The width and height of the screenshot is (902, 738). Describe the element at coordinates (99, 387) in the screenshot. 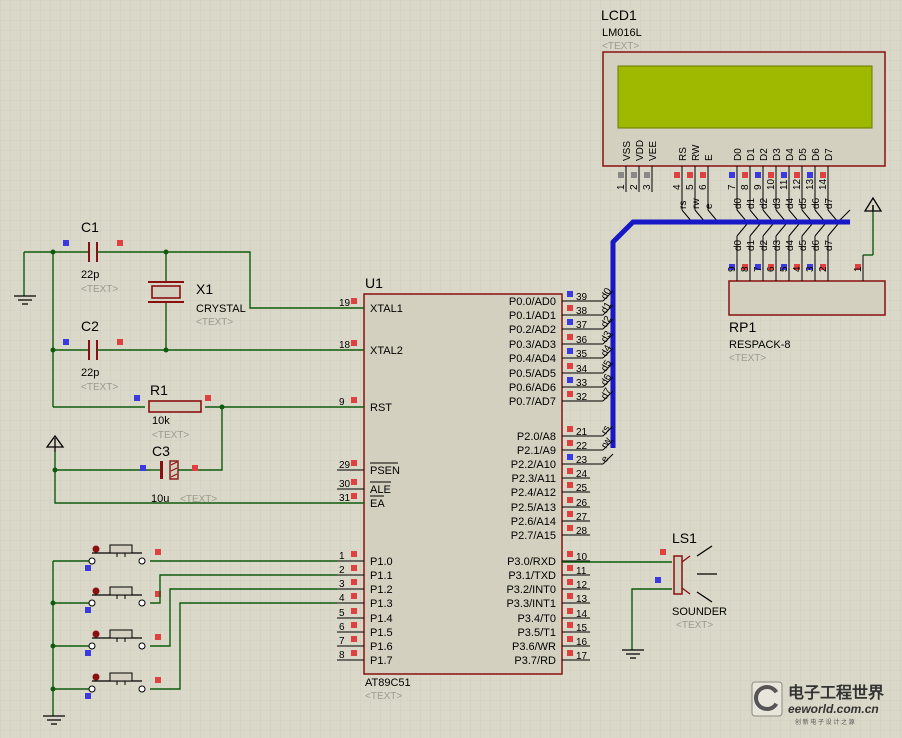

I see `c2-tag: <TEXT>` at that location.